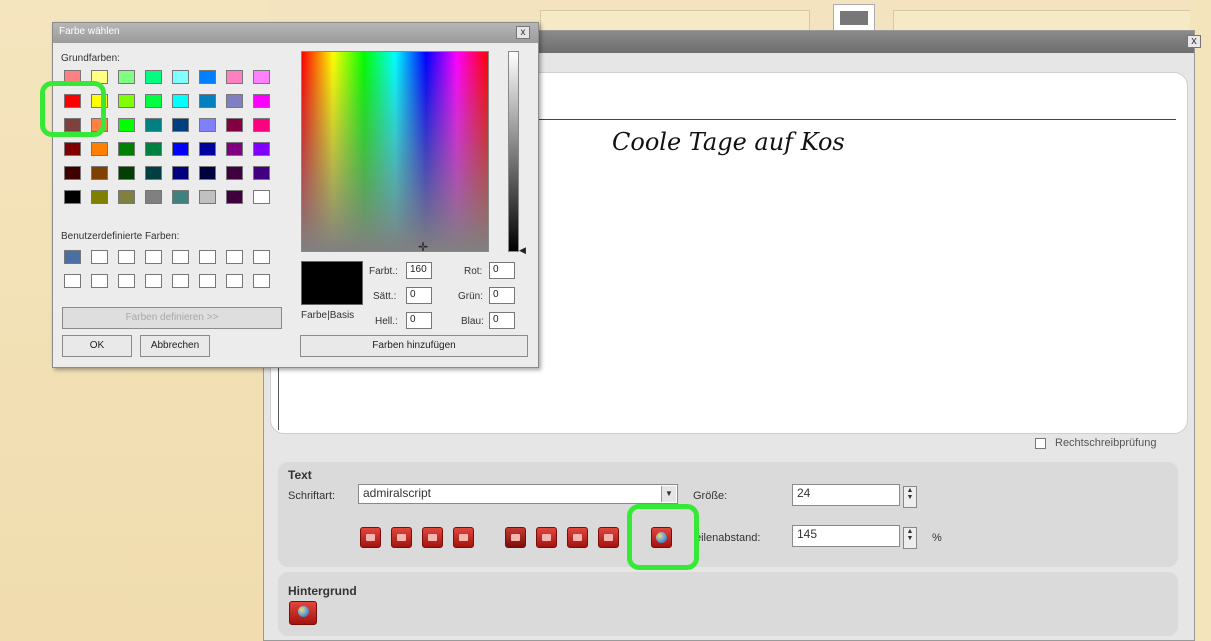 The width and height of the screenshot is (1211, 641). What do you see at coordinates (370, 537) in the screenshot?
I see `align-left-button` at bounding box center [370, 537].